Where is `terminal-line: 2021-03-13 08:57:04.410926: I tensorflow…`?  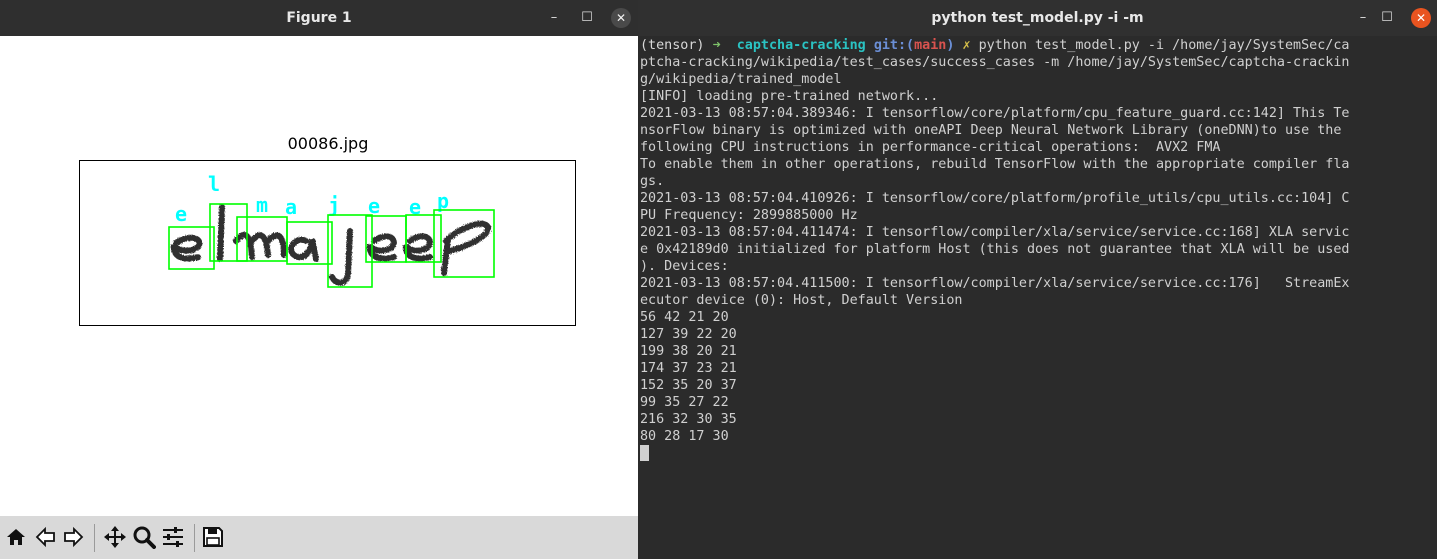 terminal-line: 2021-03-13 08:57:04.410926: I tensorflow… is located at coordinates (995, 198).